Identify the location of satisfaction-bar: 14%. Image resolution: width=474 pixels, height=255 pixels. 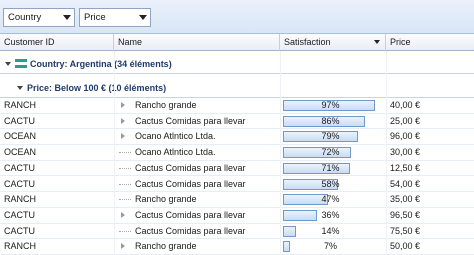
(330, 231).